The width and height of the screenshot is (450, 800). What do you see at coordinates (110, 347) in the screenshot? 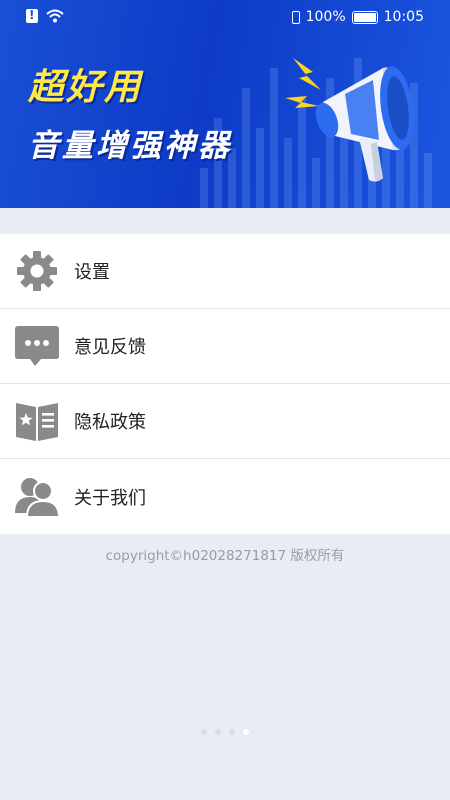
I see `menu-label-feedback: 意见反馈` at bounding box center [110, 347].